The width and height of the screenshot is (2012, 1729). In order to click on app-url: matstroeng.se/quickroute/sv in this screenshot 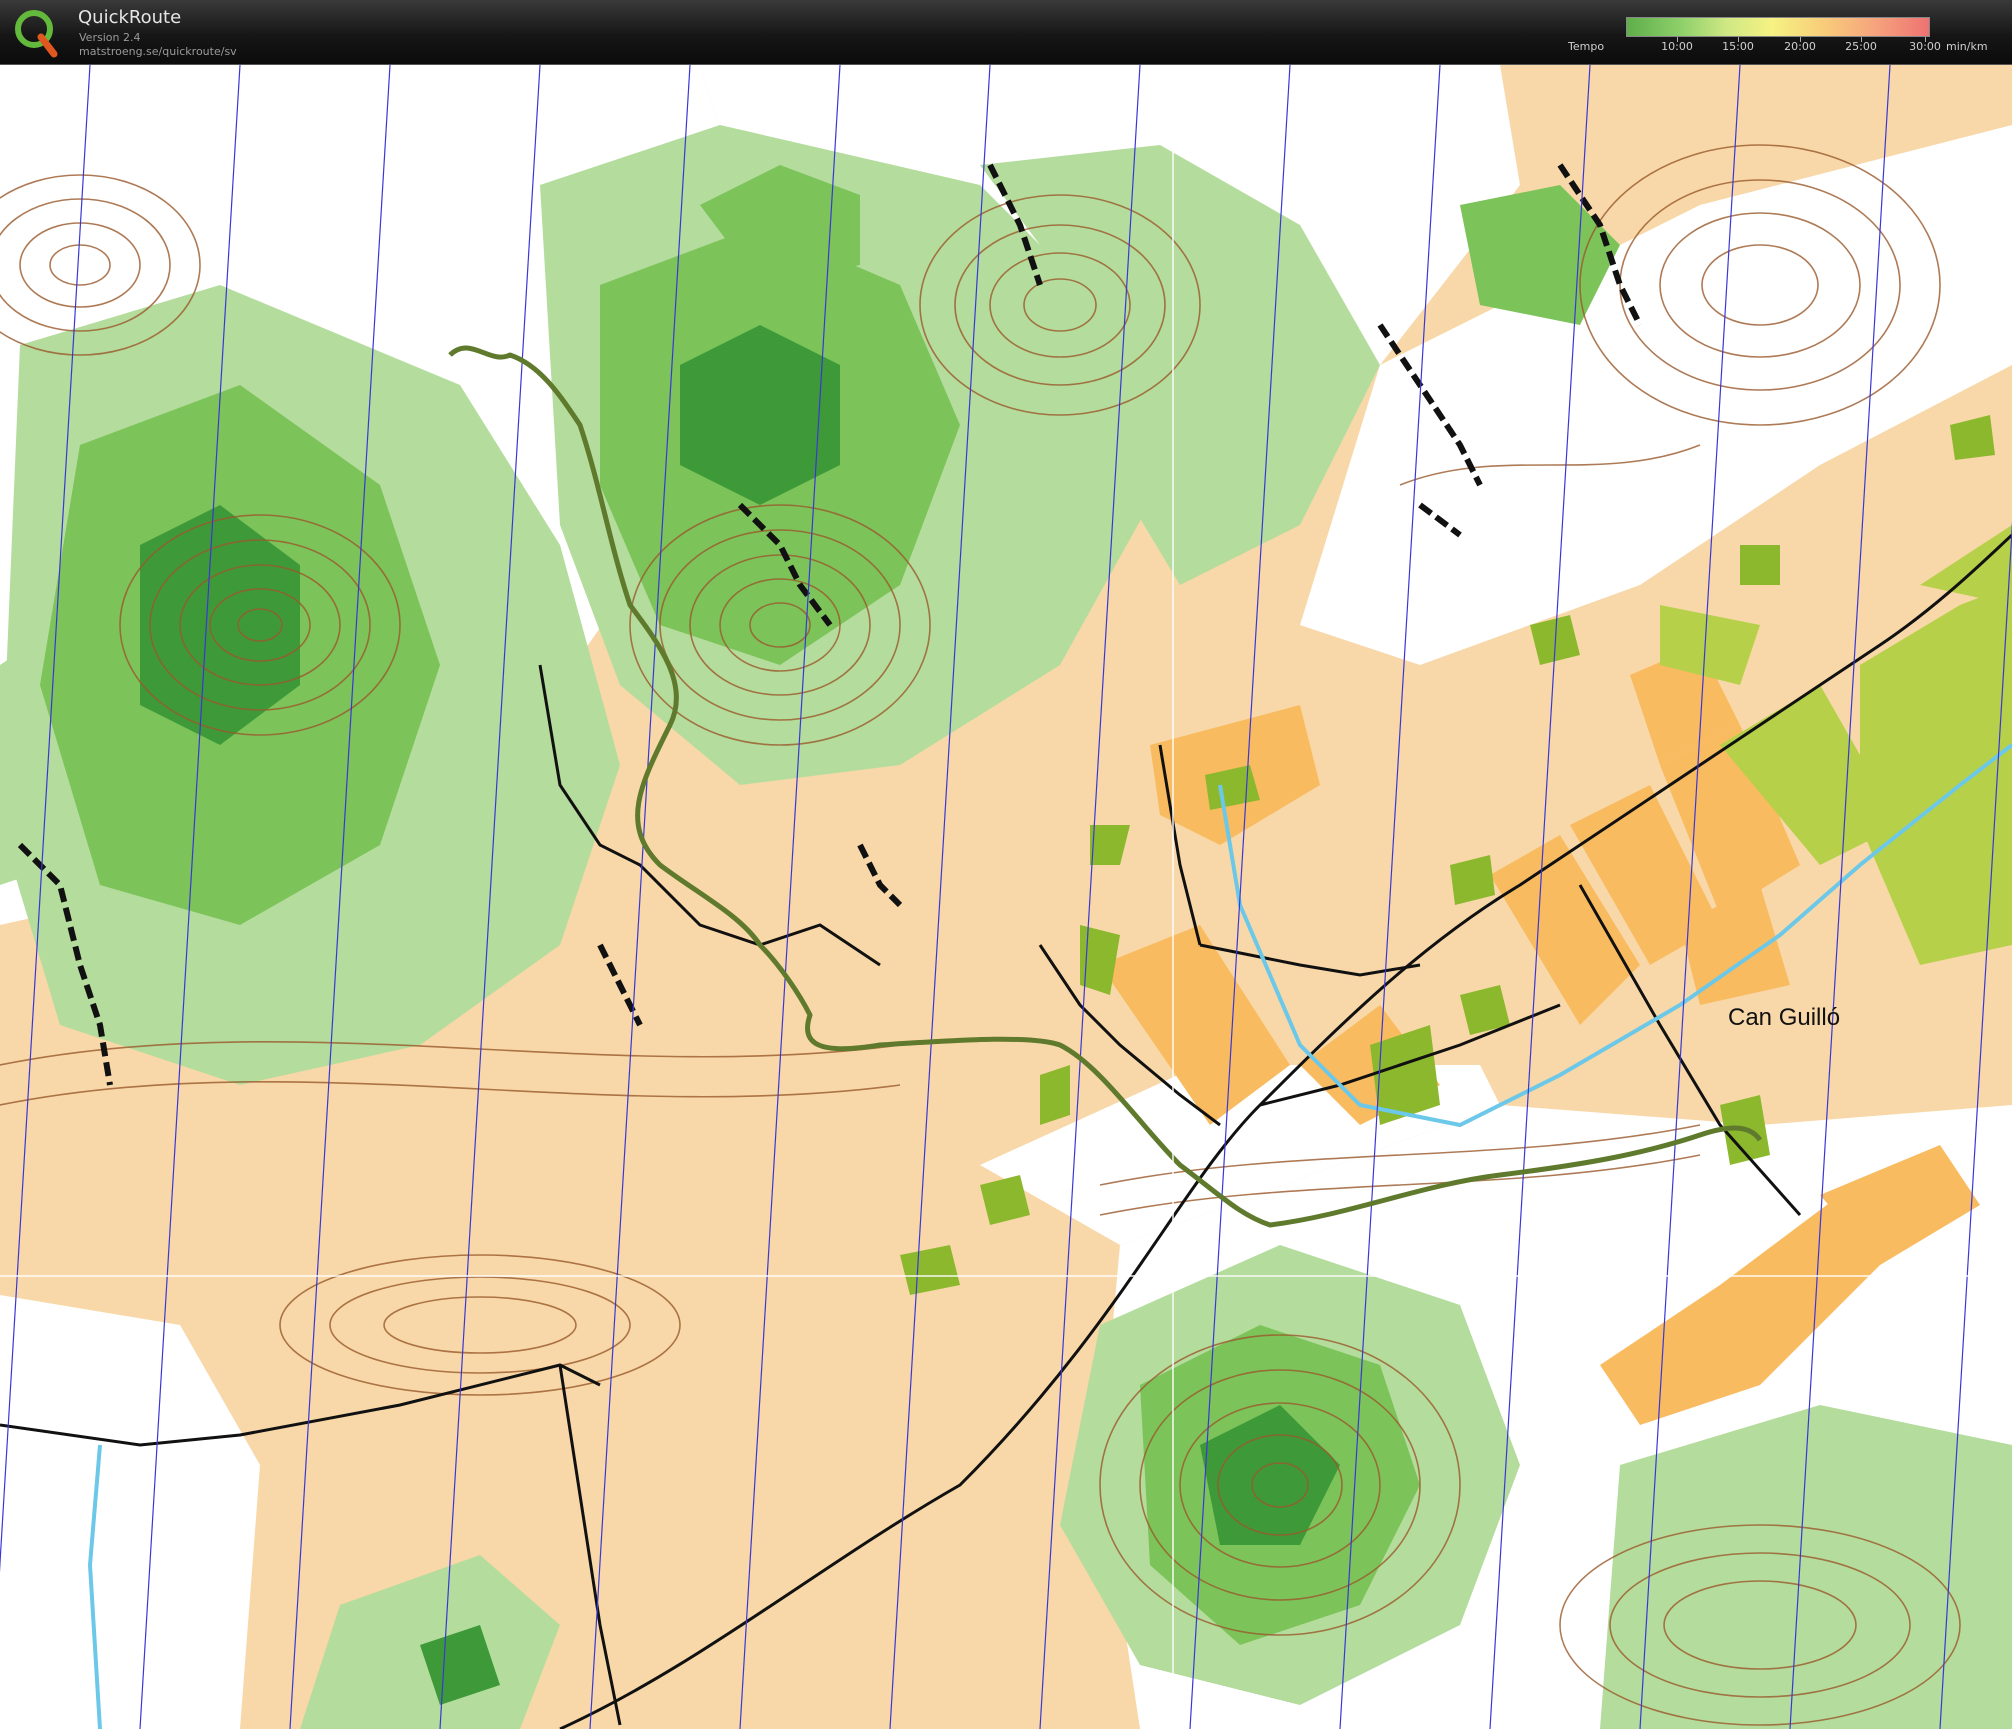, I will do `click(158, 51)`.